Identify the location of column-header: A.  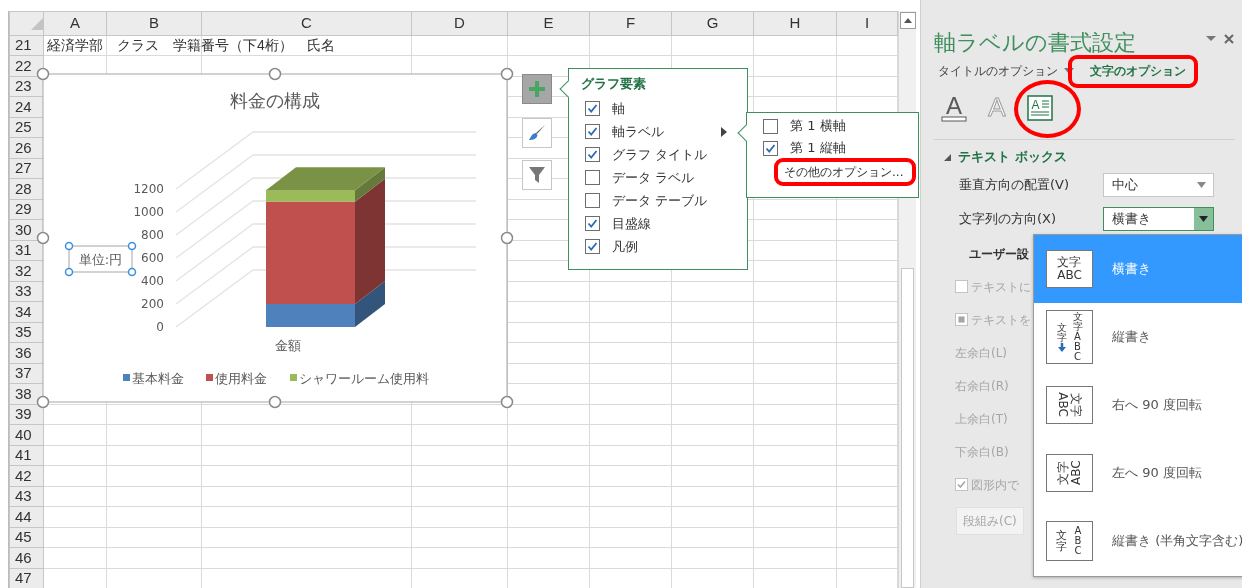
(75, 23).